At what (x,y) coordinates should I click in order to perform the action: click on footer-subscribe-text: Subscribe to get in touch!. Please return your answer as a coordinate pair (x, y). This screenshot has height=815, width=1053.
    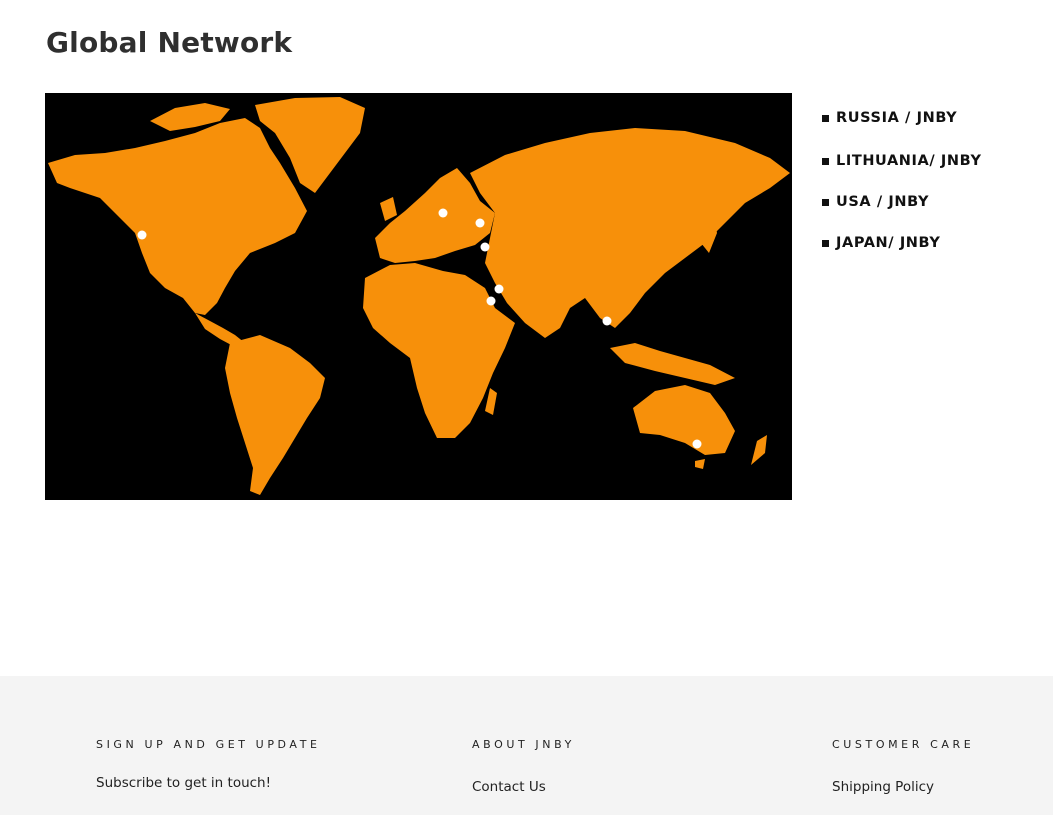
    Looking at the image, I should click on (184, 783).